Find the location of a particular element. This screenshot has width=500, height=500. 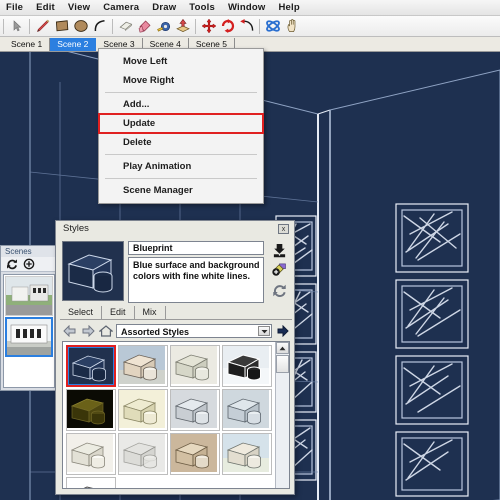

menu-draw: Draw is located at coordinates (164, 7).